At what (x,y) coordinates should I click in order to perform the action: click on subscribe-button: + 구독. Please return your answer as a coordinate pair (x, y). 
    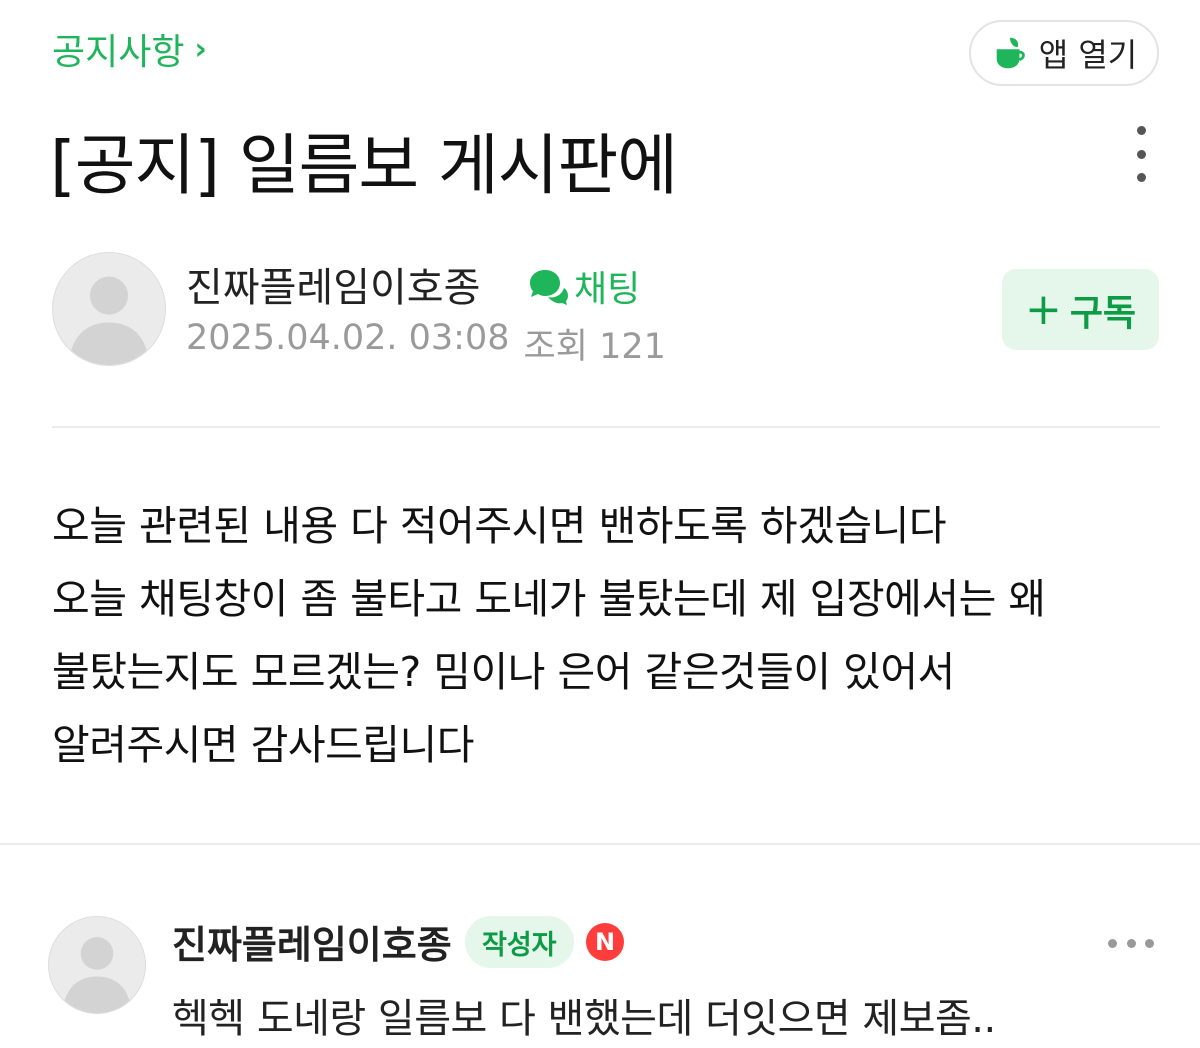
    Looking at the image, I should click on (1080, 309).